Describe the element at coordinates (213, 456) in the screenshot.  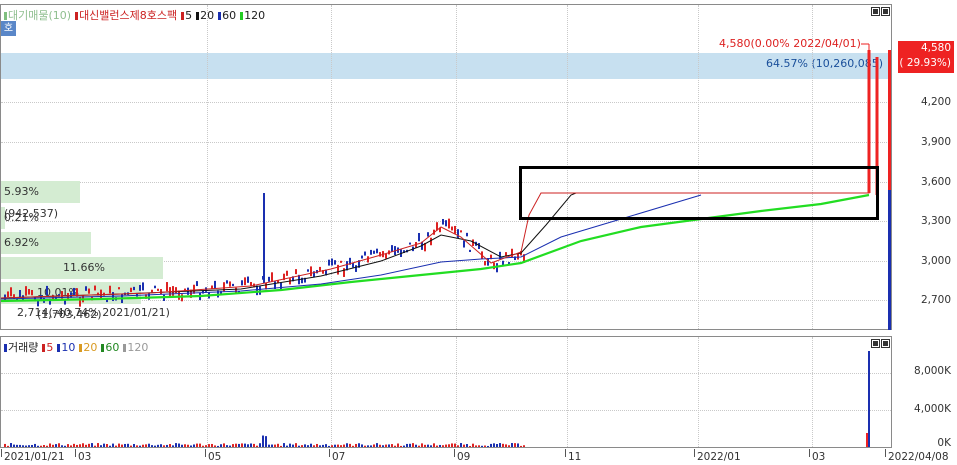
I see `x-tick-label: 05` at that location.